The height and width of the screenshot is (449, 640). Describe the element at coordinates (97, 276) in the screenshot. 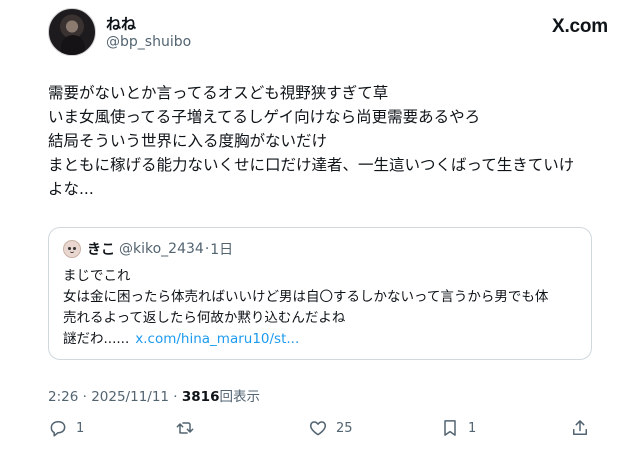

I see `quoted-line: まじでこれ` at that location.